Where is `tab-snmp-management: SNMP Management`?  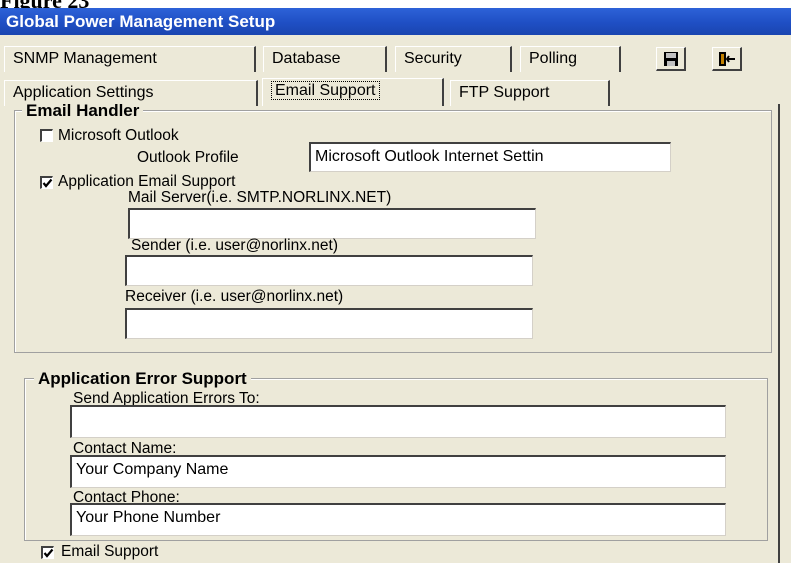 tab-snmp-management: SNMP Management is located at coordinates (130, 59).